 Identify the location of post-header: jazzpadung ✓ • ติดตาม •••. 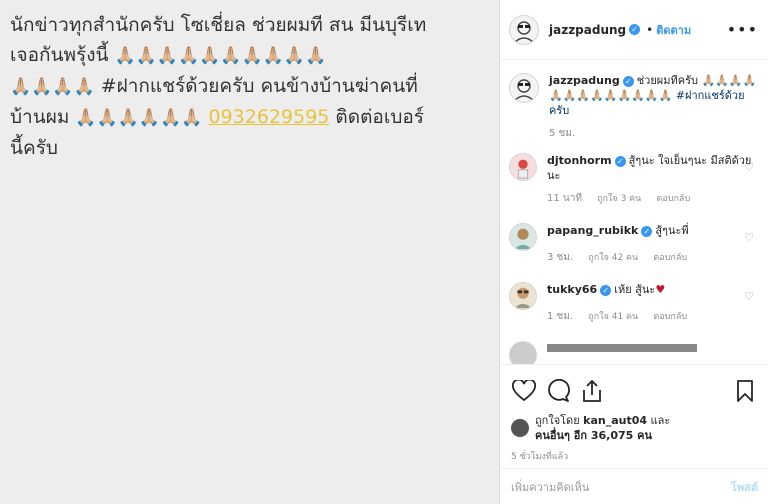
(634, 30).